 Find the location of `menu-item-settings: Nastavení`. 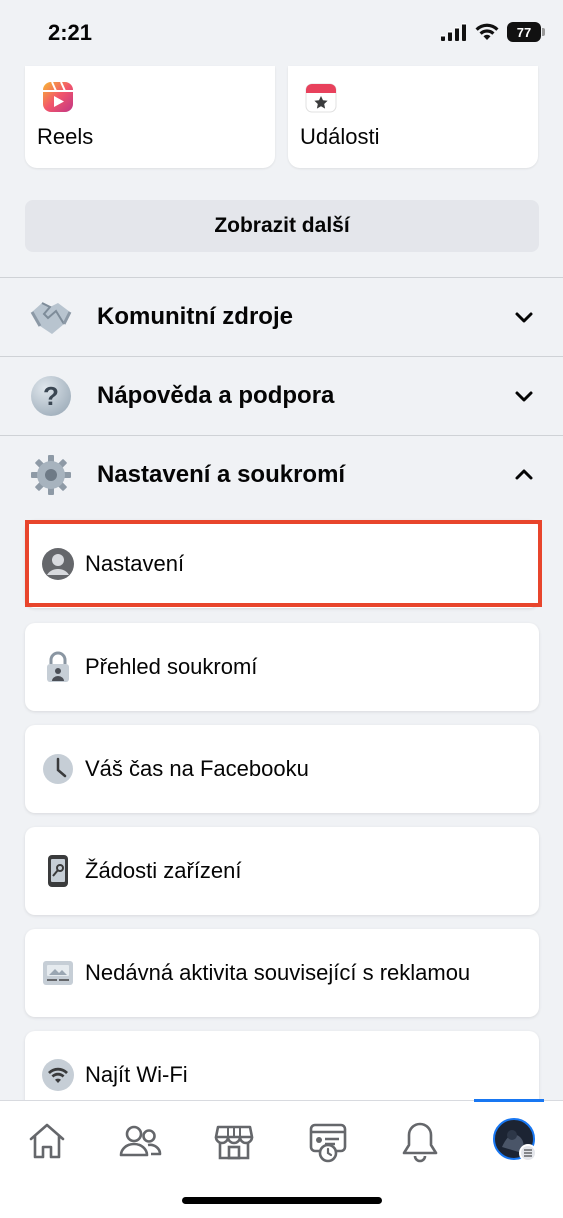

menu-item-settings: Nastavení is located at coordinates (282, 564).